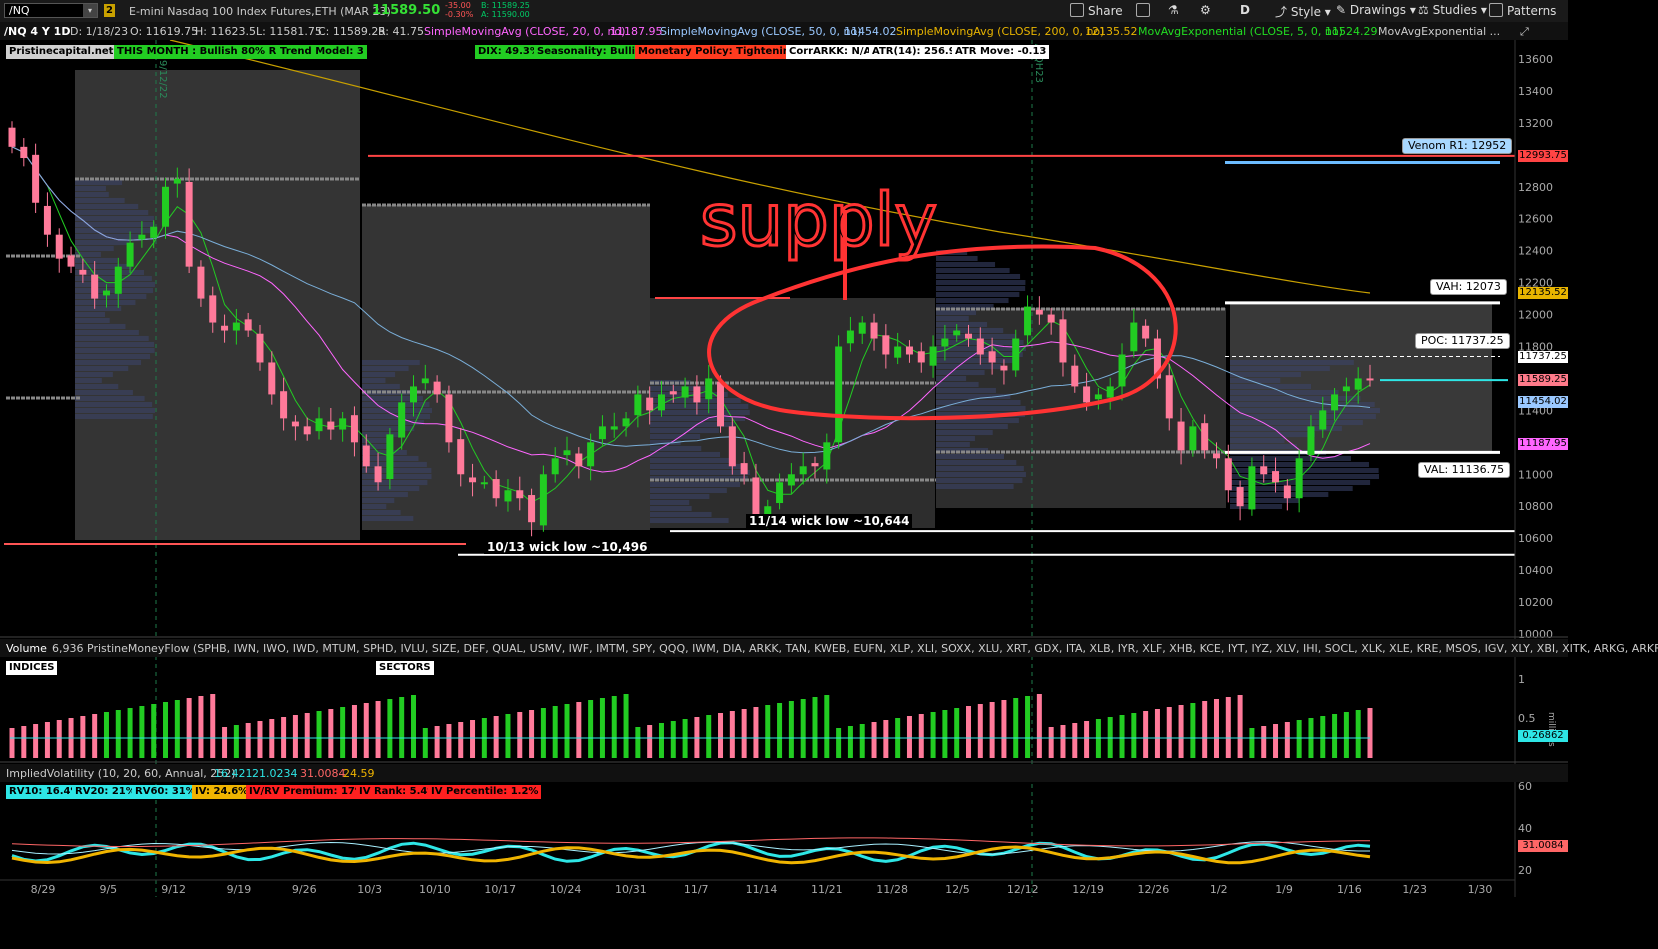 The image size is (1658, 949). I want to click on settings-button: ⚙, so click(1205, 10).